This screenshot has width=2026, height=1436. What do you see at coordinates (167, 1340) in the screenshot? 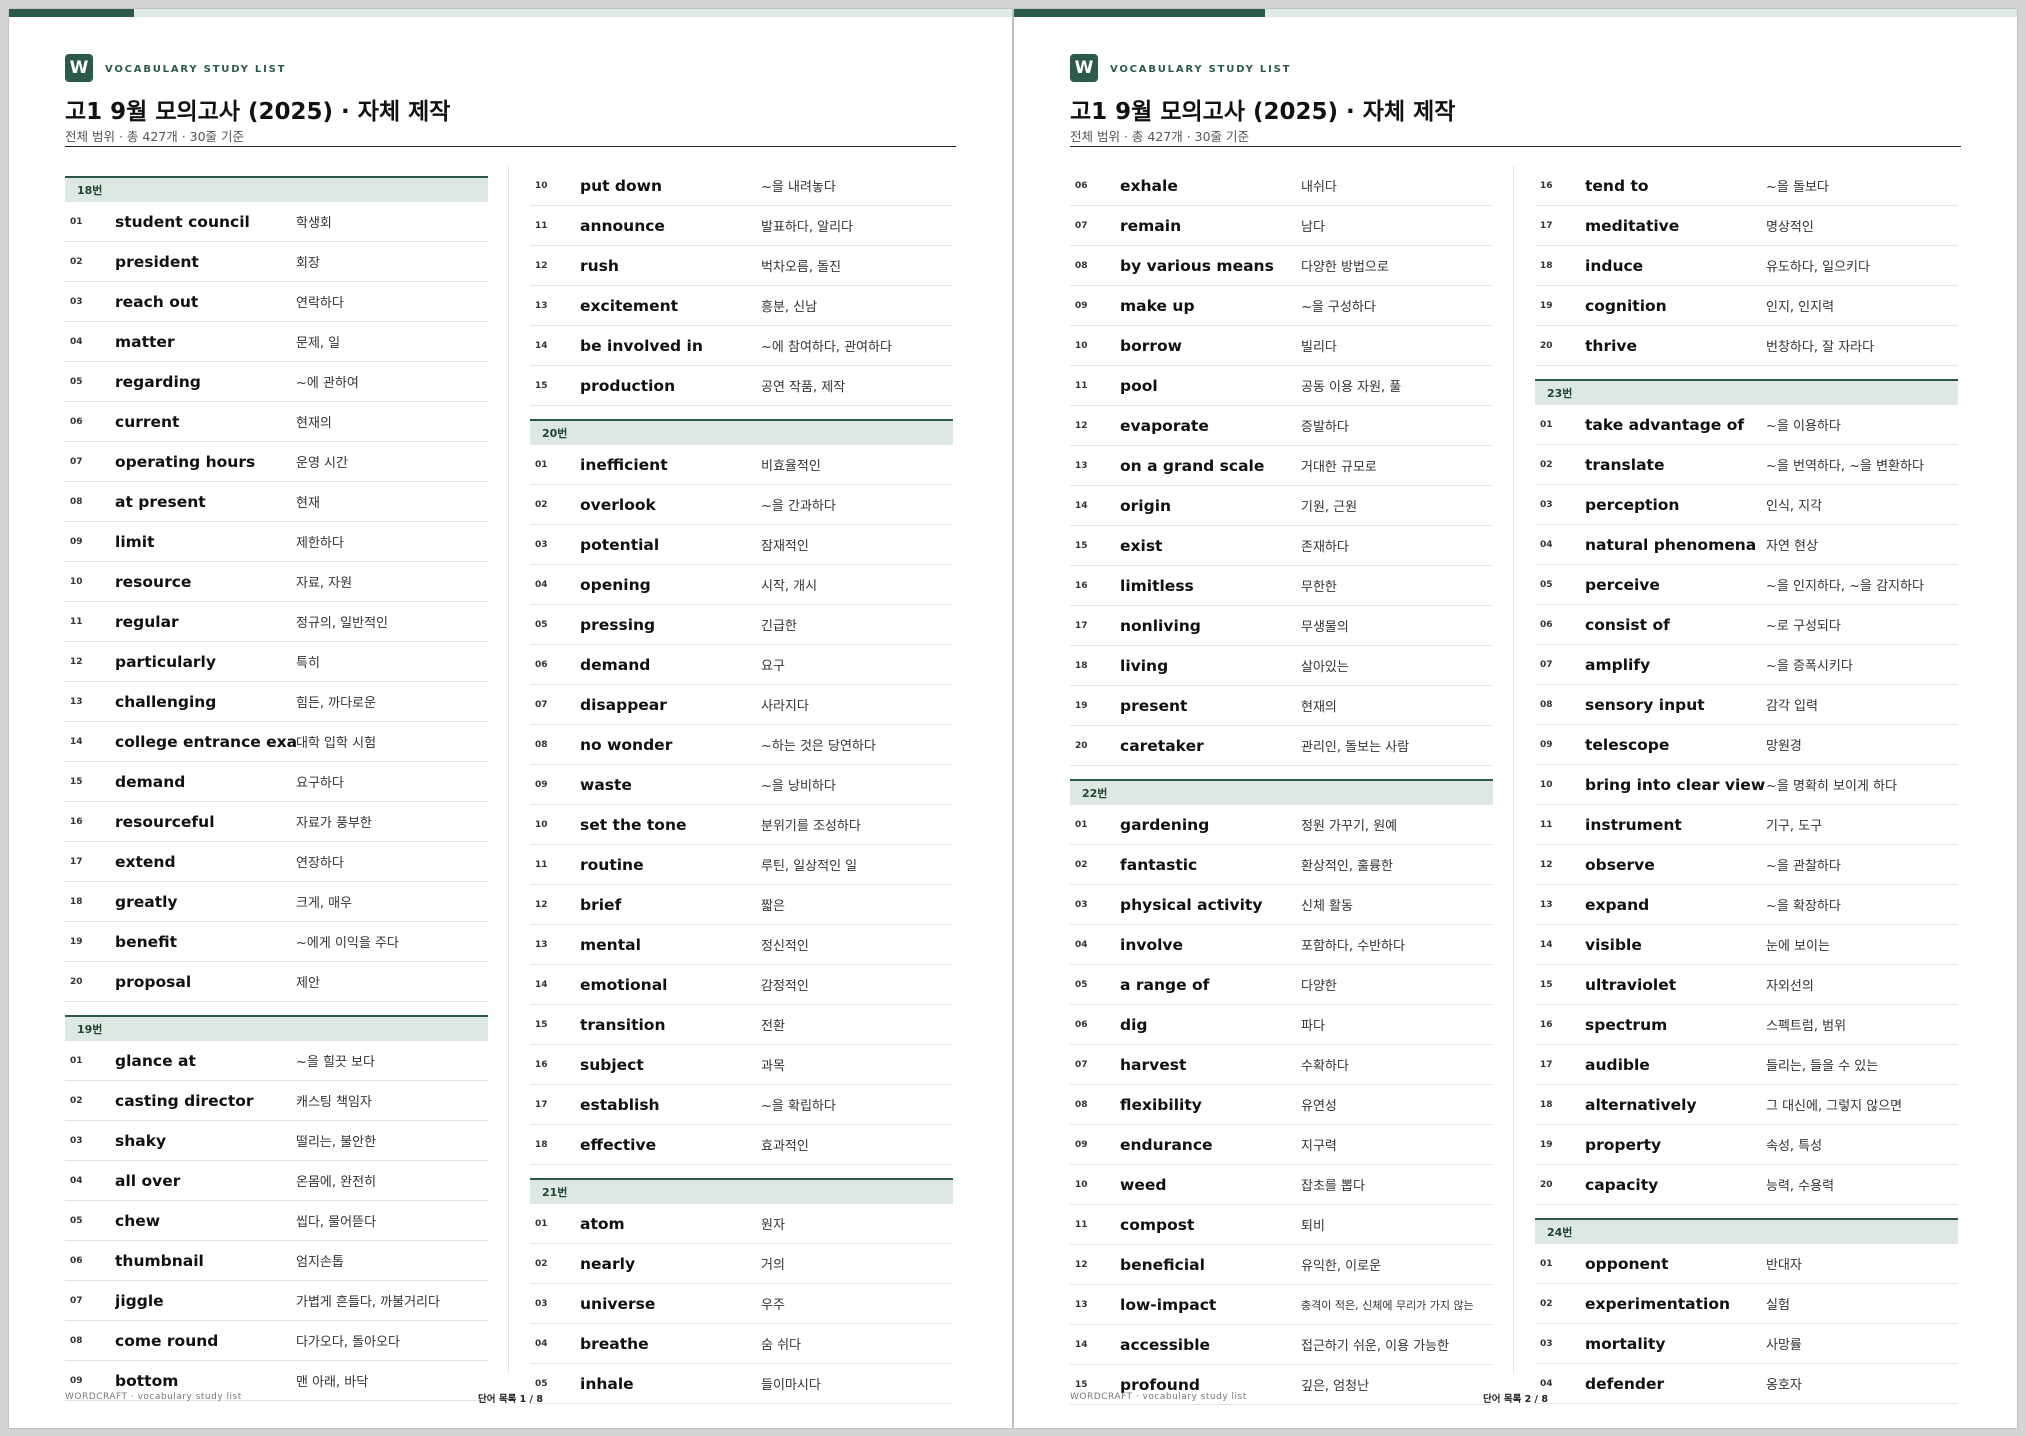
I see `english-word: come round` at bounding box center [167, 1340].